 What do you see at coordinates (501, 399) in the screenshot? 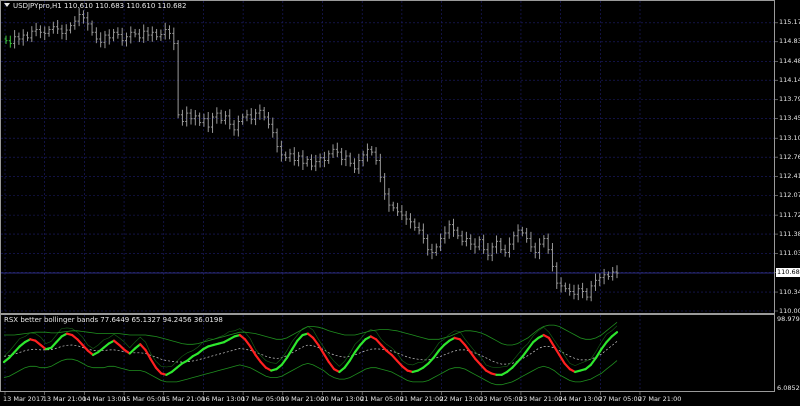
I see `time-tick-label: 23 Mar 05:00` at bounding box center [501, 399].